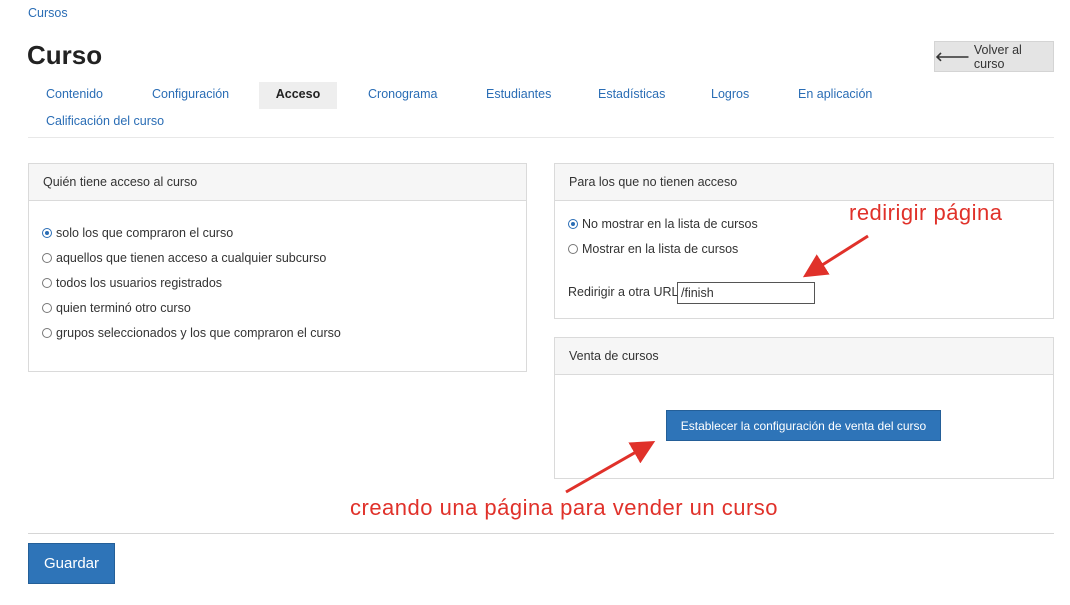  I want to click on access-option-purchased: solo los que compraron el curso, so click(137, 233).